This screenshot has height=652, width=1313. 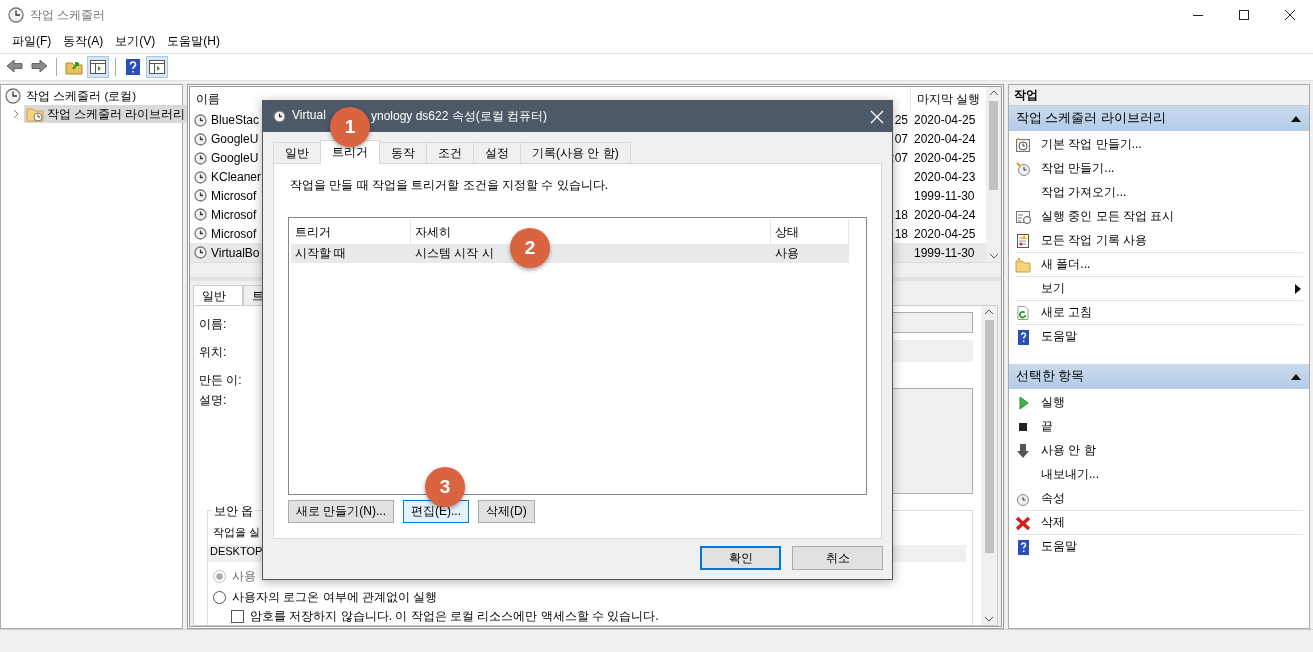 I want to click on section-header: 선택한 항목, so click(x=1159, y=376).